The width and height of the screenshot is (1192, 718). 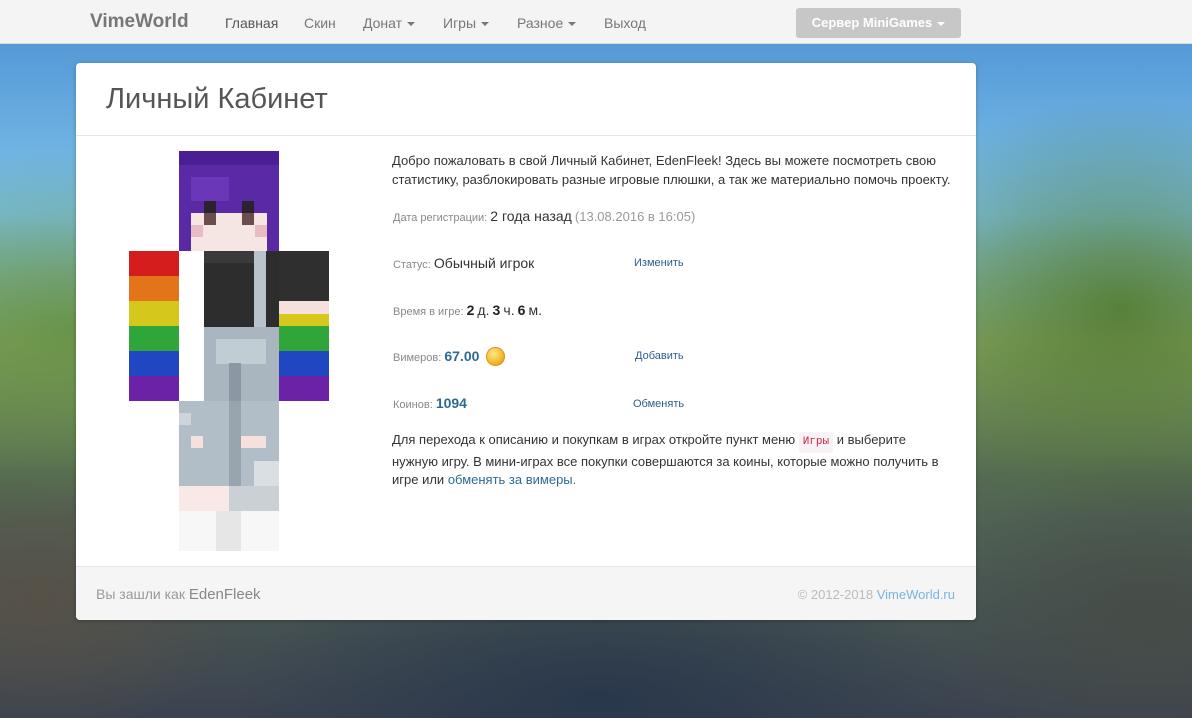 I want to click on exchange-vimers-link: обменять за вимеры., so click(x=512, y=479).